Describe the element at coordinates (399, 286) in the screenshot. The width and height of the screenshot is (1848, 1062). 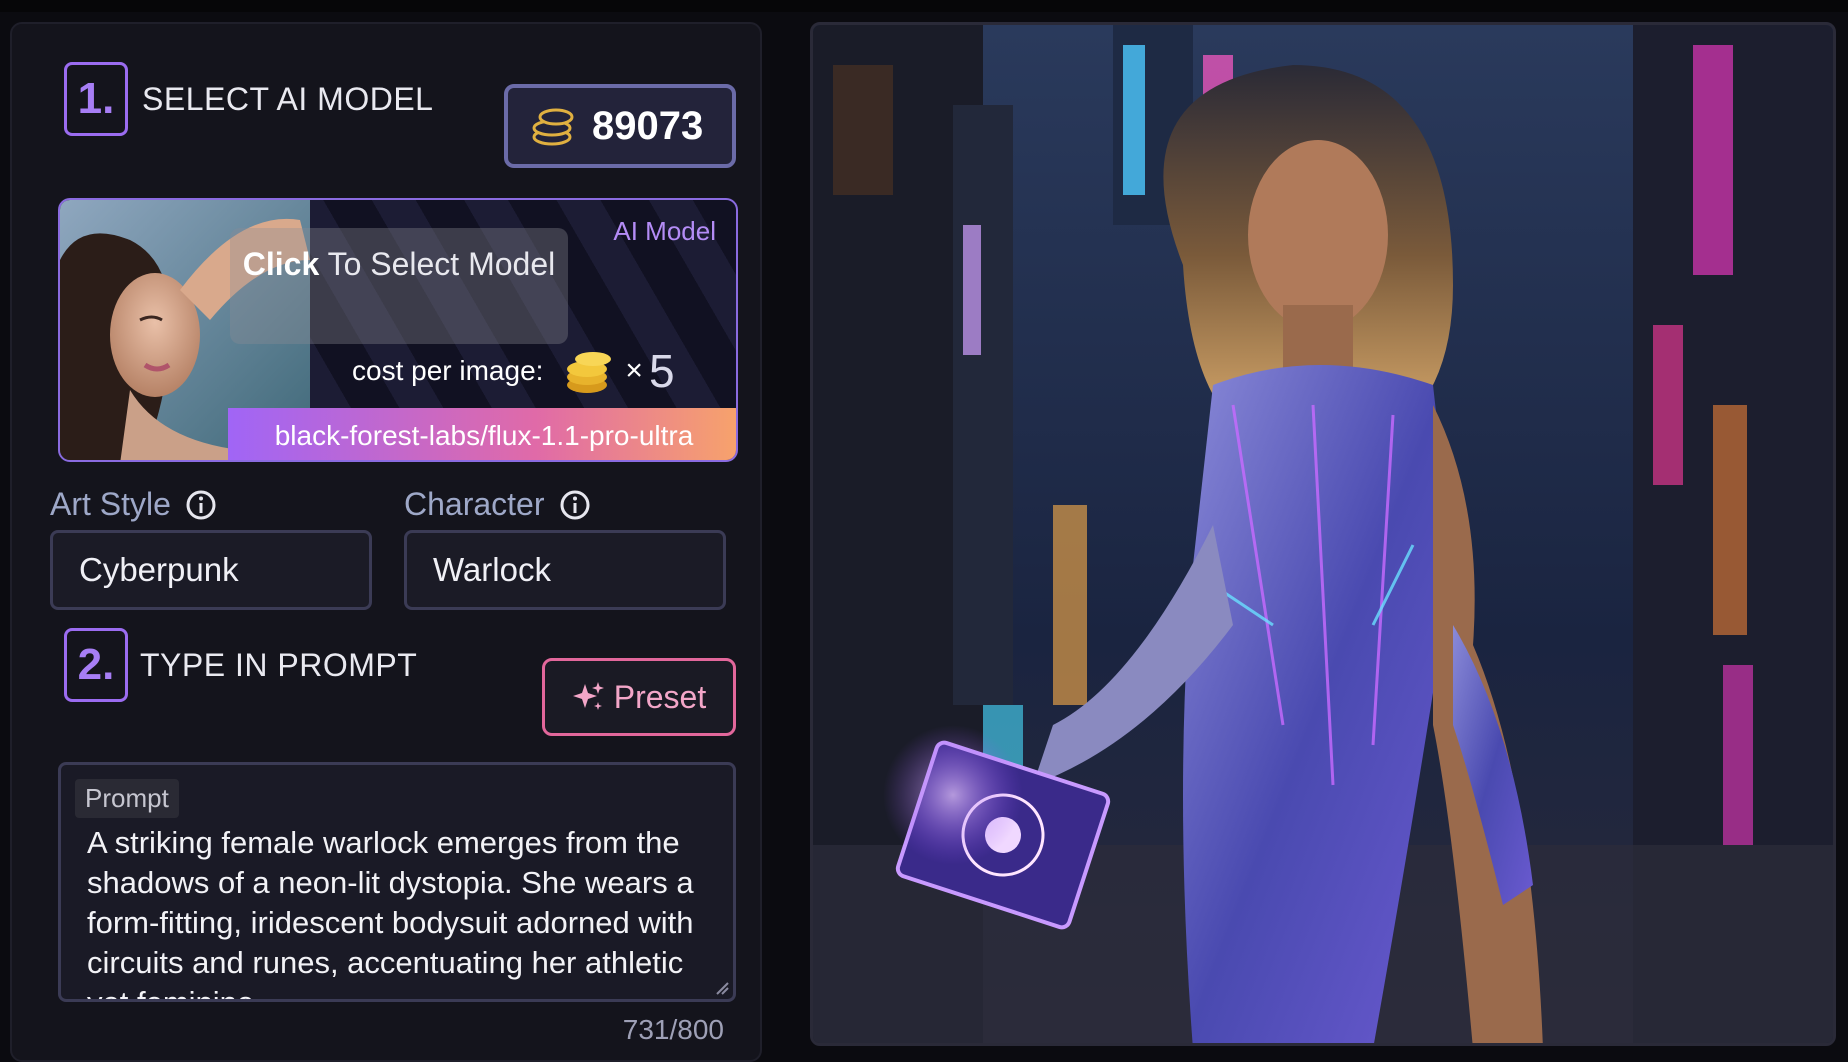
I see `click-to-select-model: Click To Select Model` at that location.